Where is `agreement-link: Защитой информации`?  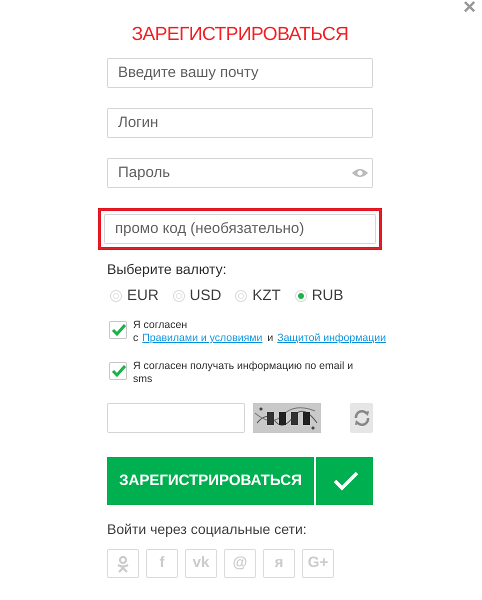 agreement-link: Защитой информации is located at coordinates (331, 338).